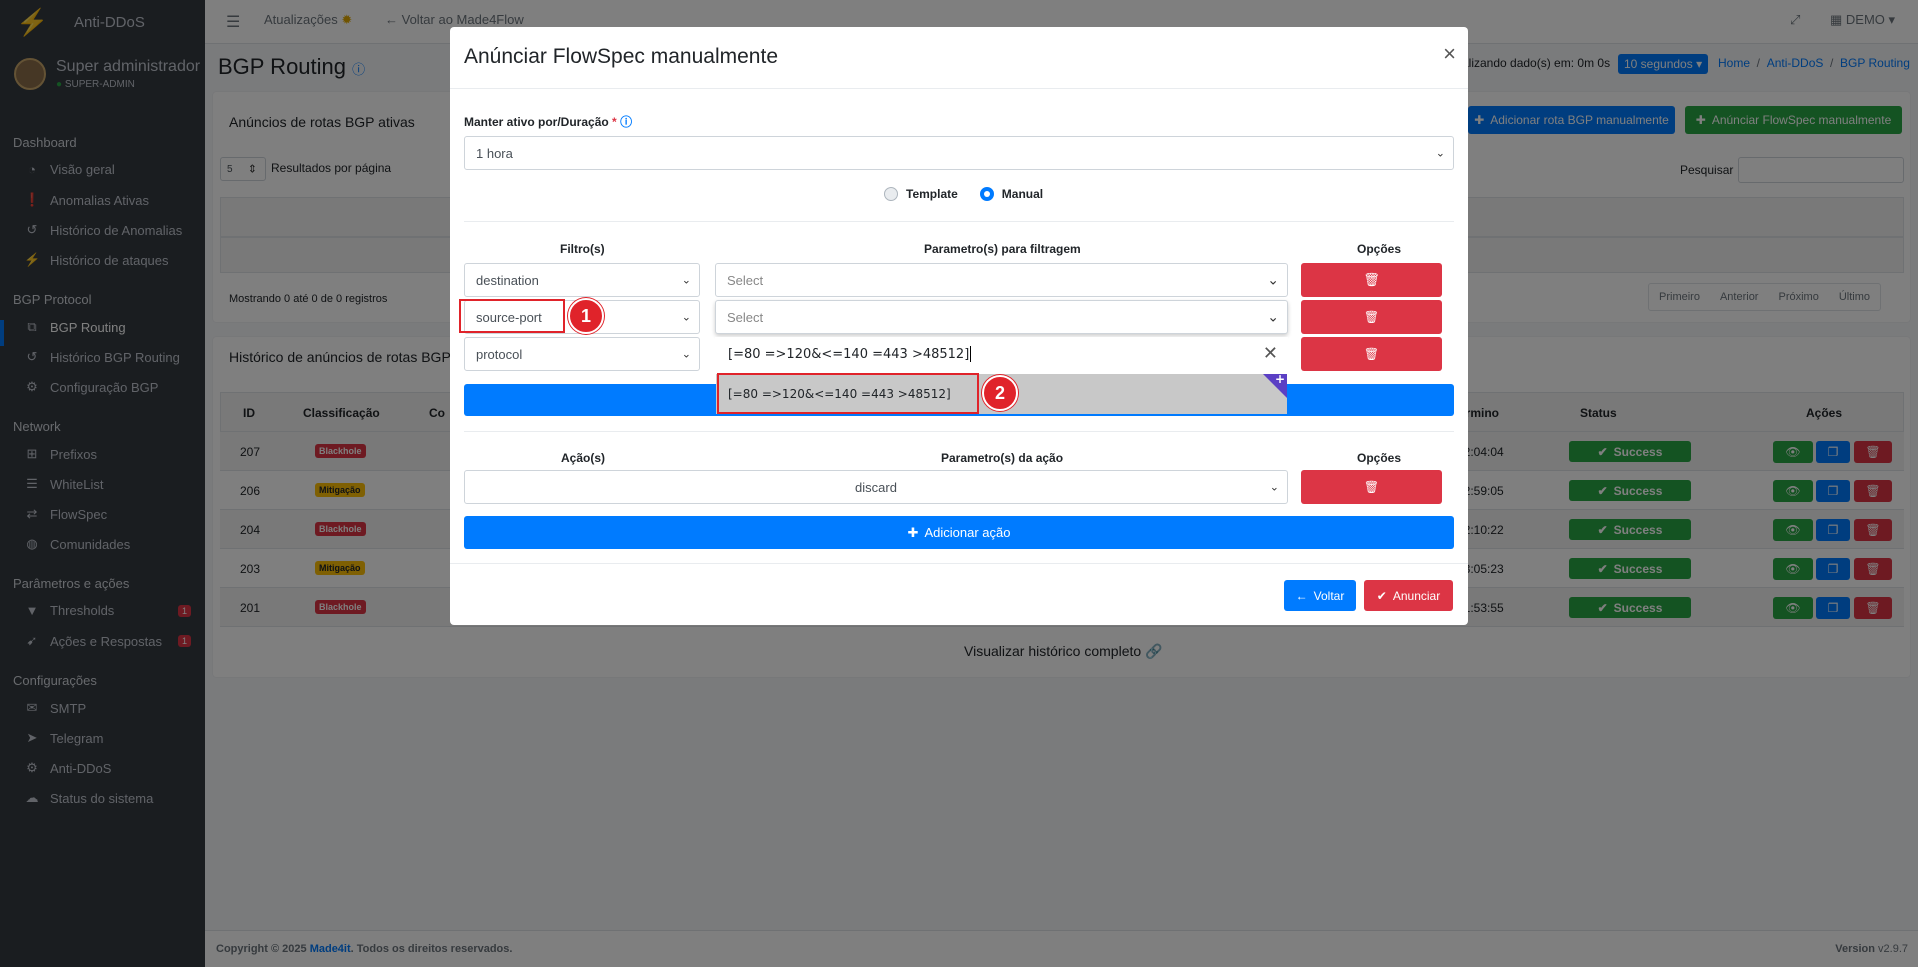  Describe the element at coordinates (1001, 280) in the screenshot. I see `param-select-1: Select ⌄` at that location.